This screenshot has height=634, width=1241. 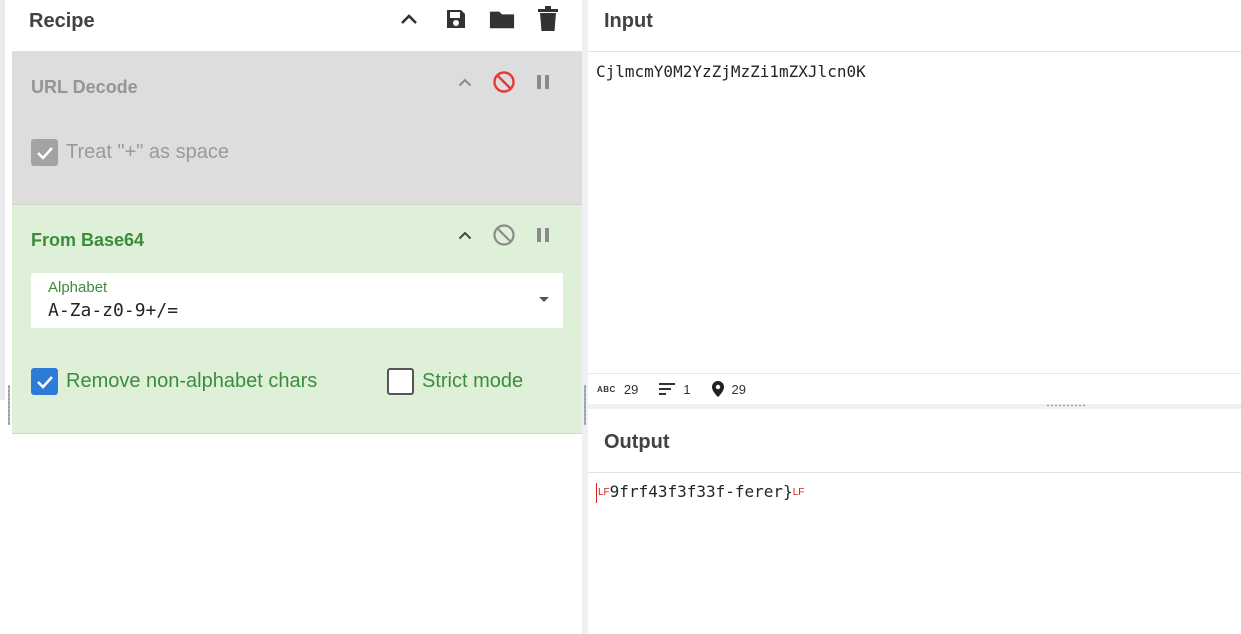 What do you see at coordinates (731, 71) in the screenshot?
I see `input-textarea: CjlmcmY0M2YzZjMzZi1mZXJlcn0K` at bounding box center [731, 71].